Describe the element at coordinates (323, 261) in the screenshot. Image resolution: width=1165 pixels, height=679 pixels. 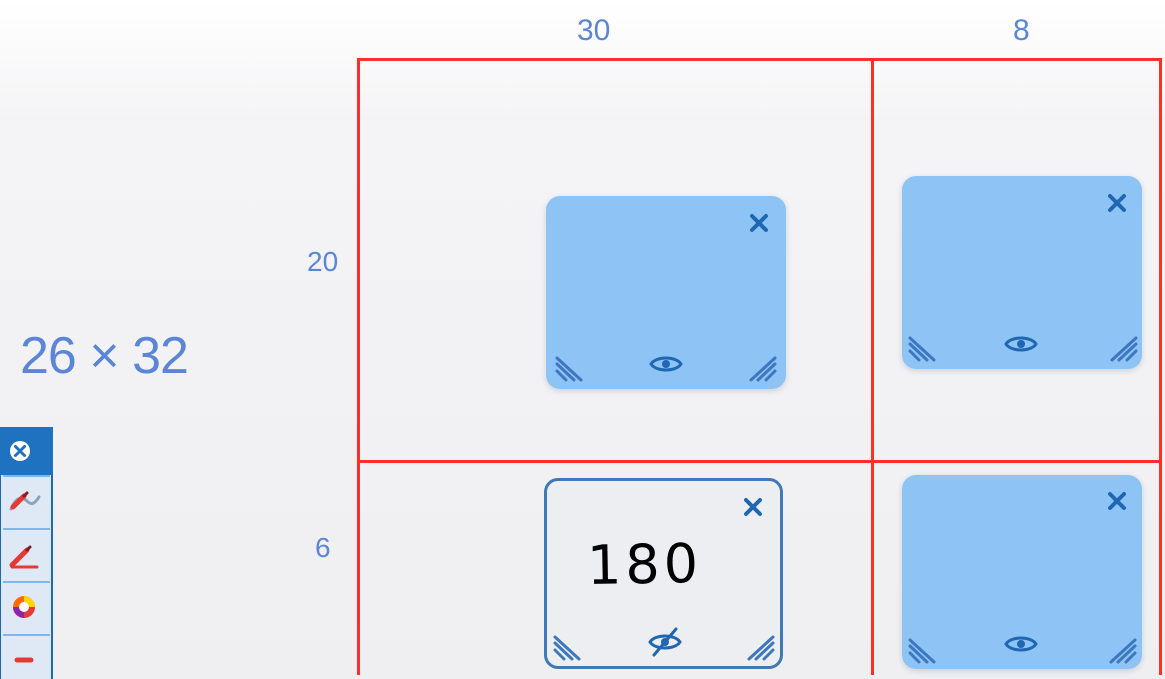
I see `row-label-1: 20` at that location.